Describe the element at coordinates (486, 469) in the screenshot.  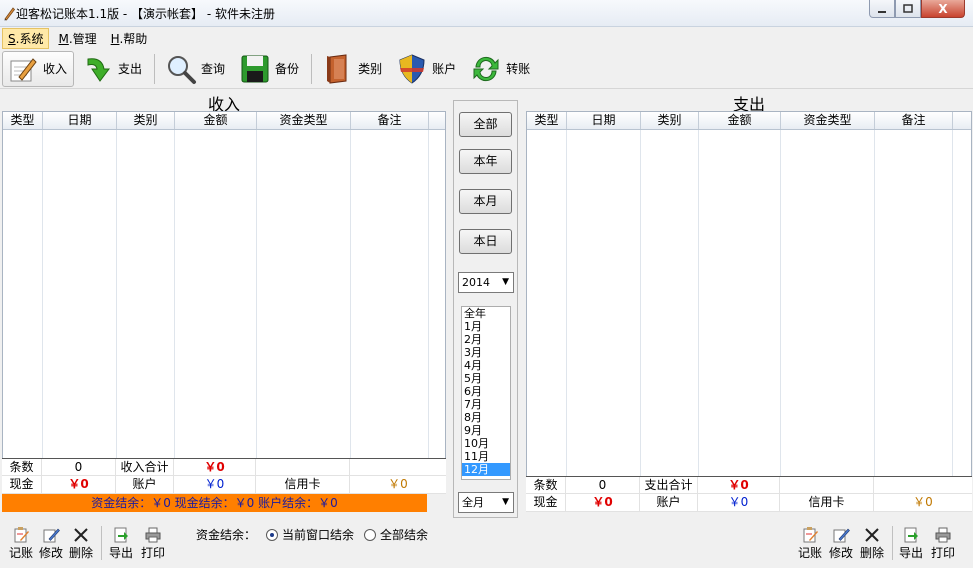
I see `month-item: 12月` at that location.